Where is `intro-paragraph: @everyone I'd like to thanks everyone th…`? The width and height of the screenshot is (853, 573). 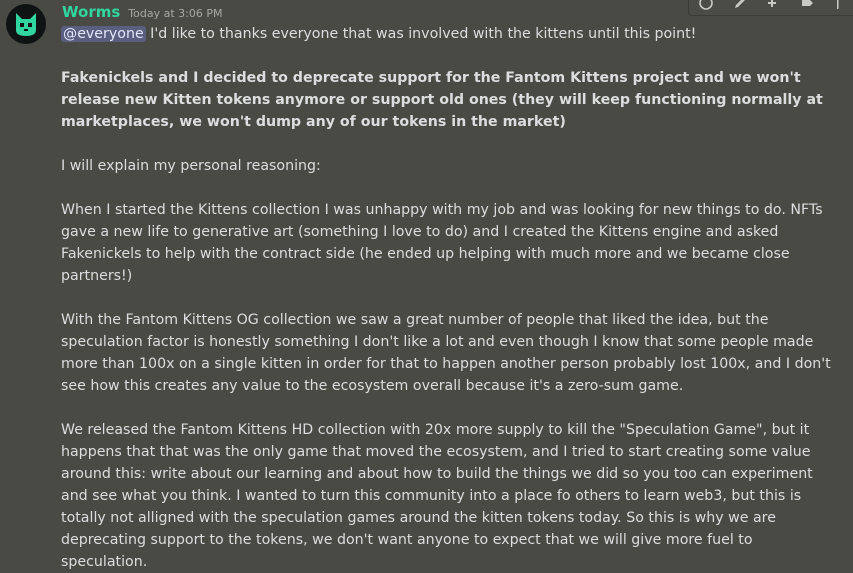
intro-paragraph: @everyone I'd like to thanks everyone th… is located at coordinates (451, 34).